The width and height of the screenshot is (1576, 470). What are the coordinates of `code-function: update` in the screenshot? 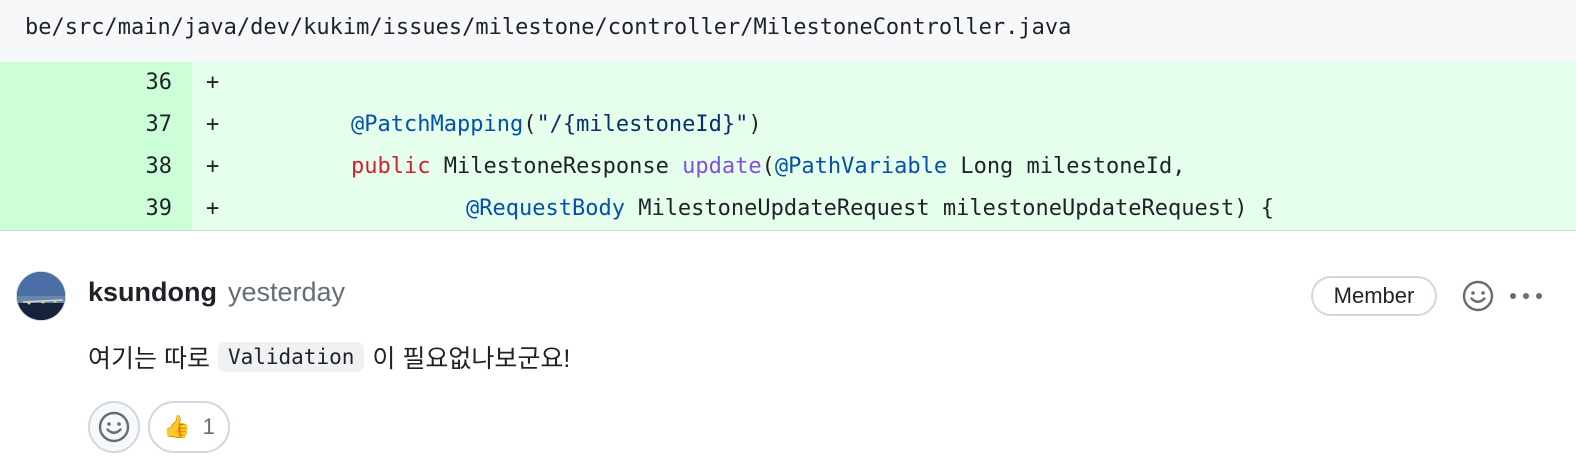 It's located at (722, 166).